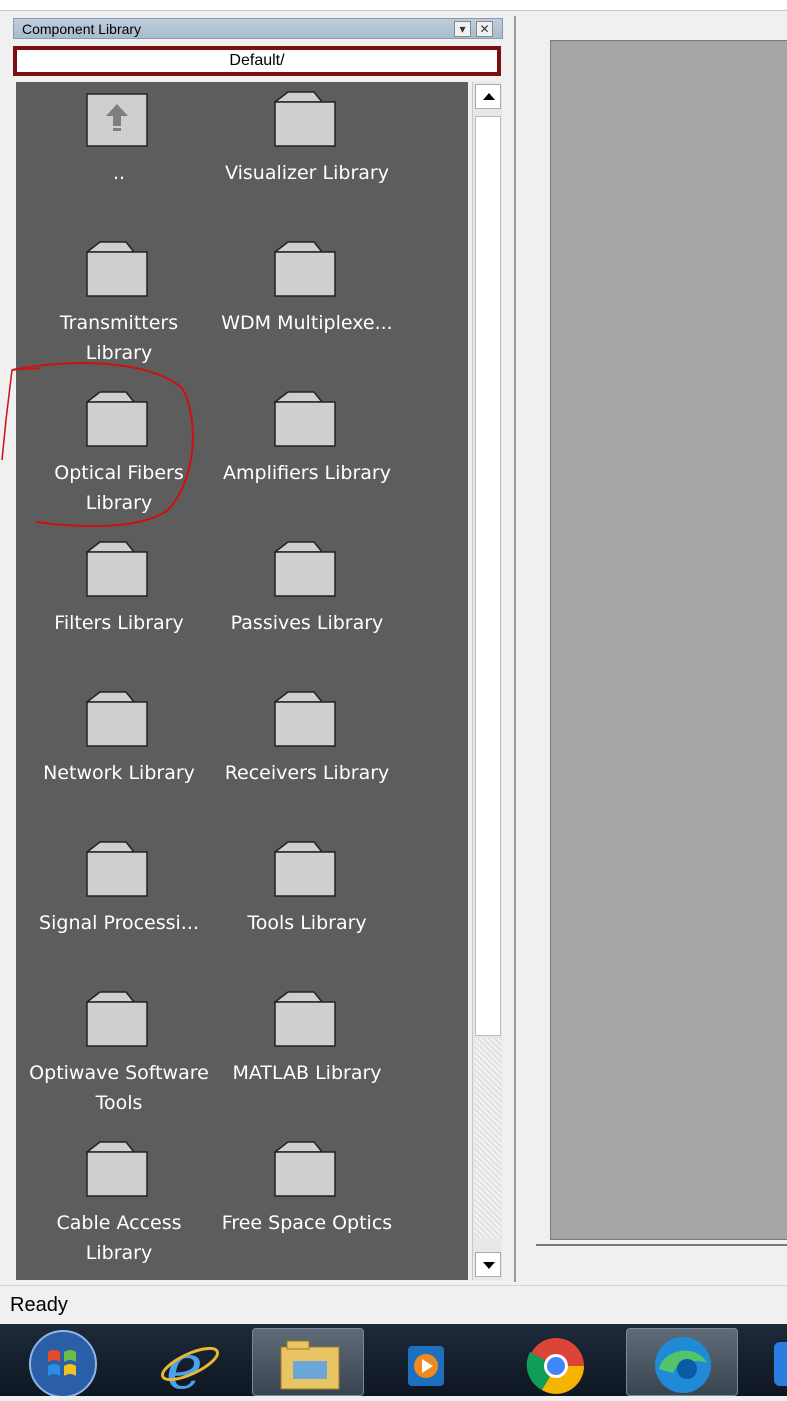 The width and height of the screenshot is (787, 1401). I want to click on library-item-optical-fibers: Optical Fibers Library, so click(119, 460).